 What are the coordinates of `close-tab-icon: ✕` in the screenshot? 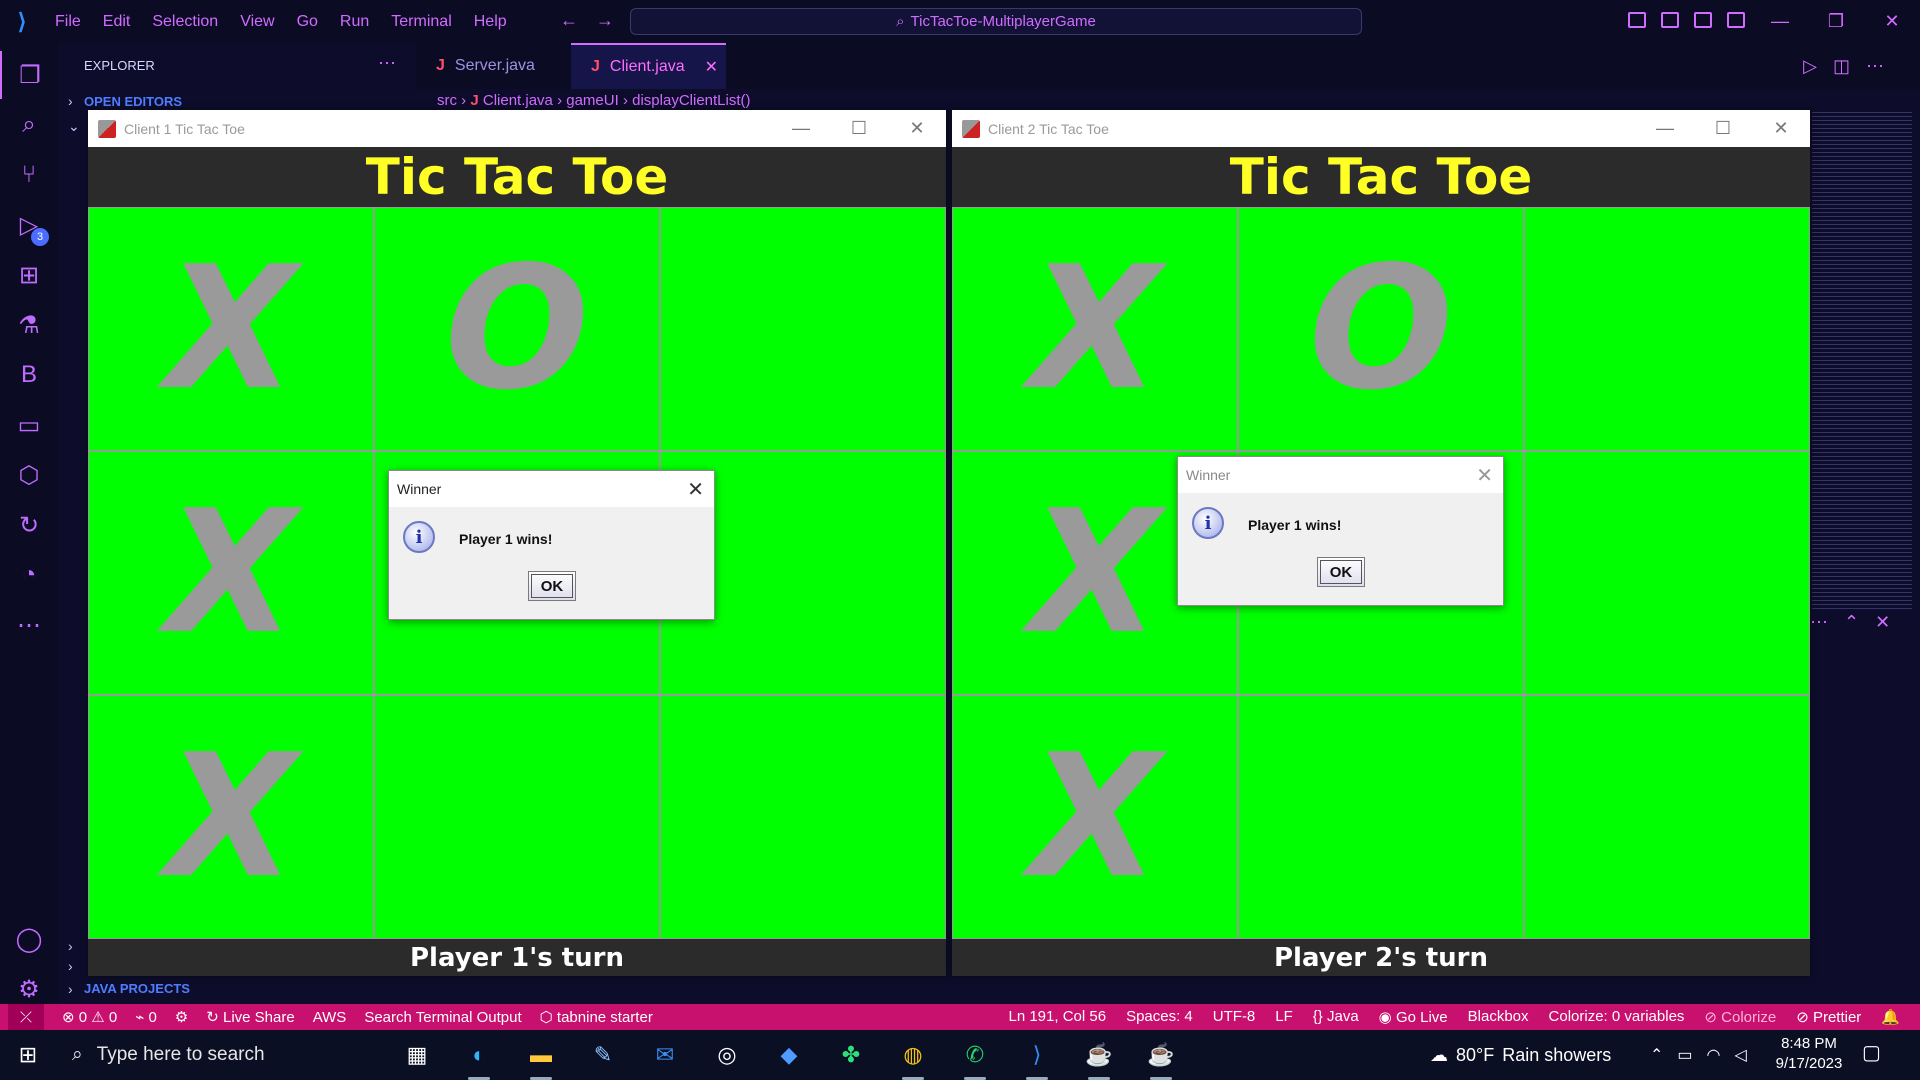 It's located at (711, 67).